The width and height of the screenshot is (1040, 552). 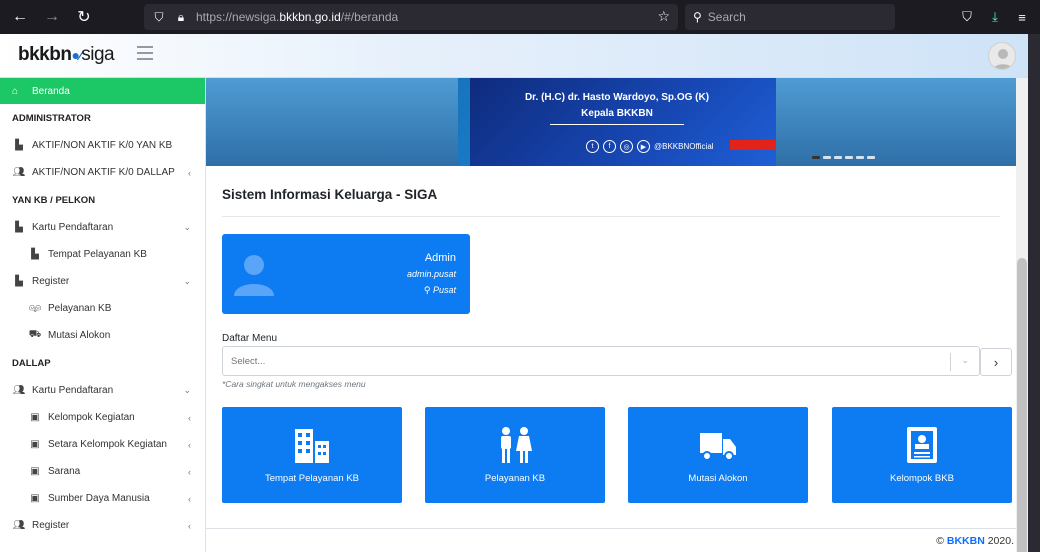 I want to click on tile-mutasi-alokon: Mutasi Alokon, so click(x=718, y=455).